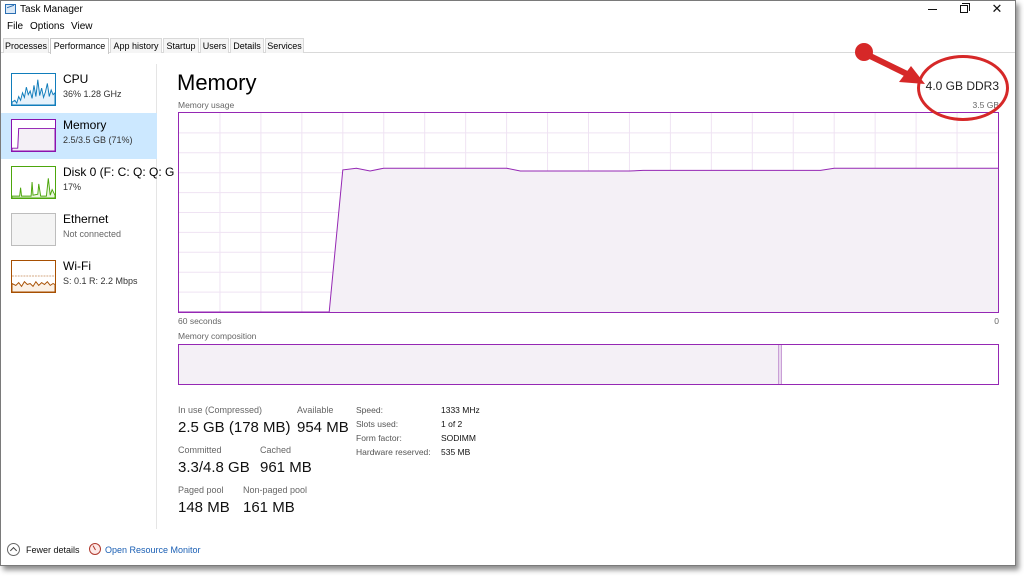 This screenshot has height=576, width=1024. Describe the element at coordinates (15, 26) in the screenshot. I see `menu-file: File` at that location.